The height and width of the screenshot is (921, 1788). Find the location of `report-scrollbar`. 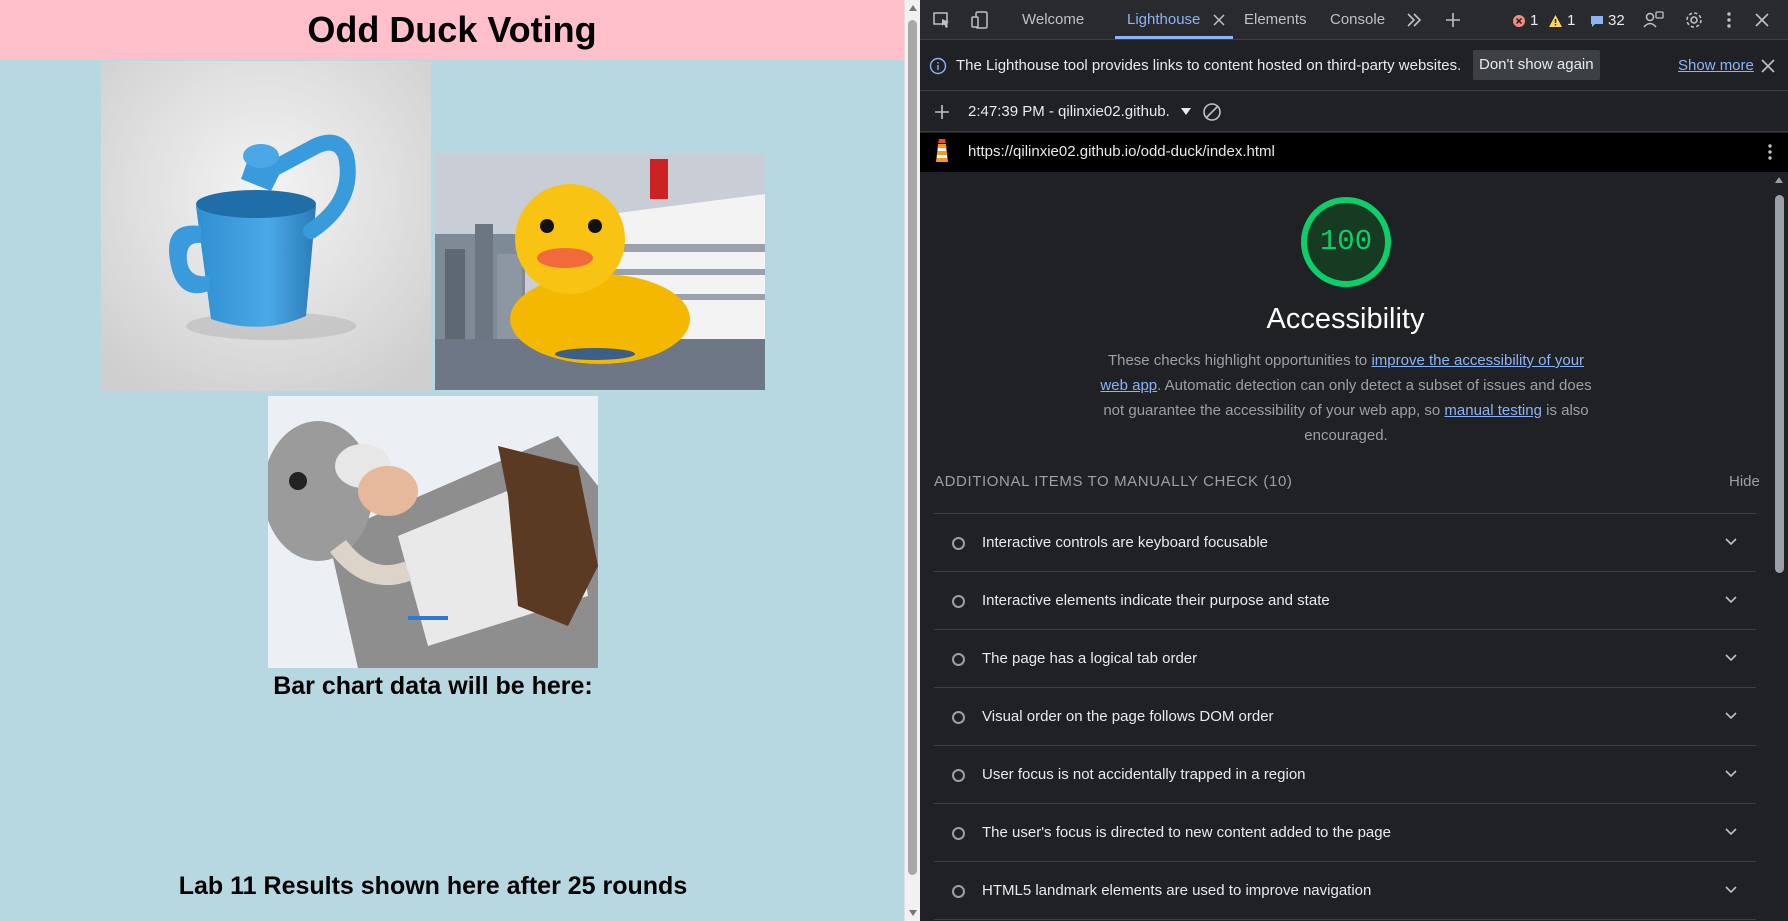

report-scrollbar is located at coordinates (1779, 546).